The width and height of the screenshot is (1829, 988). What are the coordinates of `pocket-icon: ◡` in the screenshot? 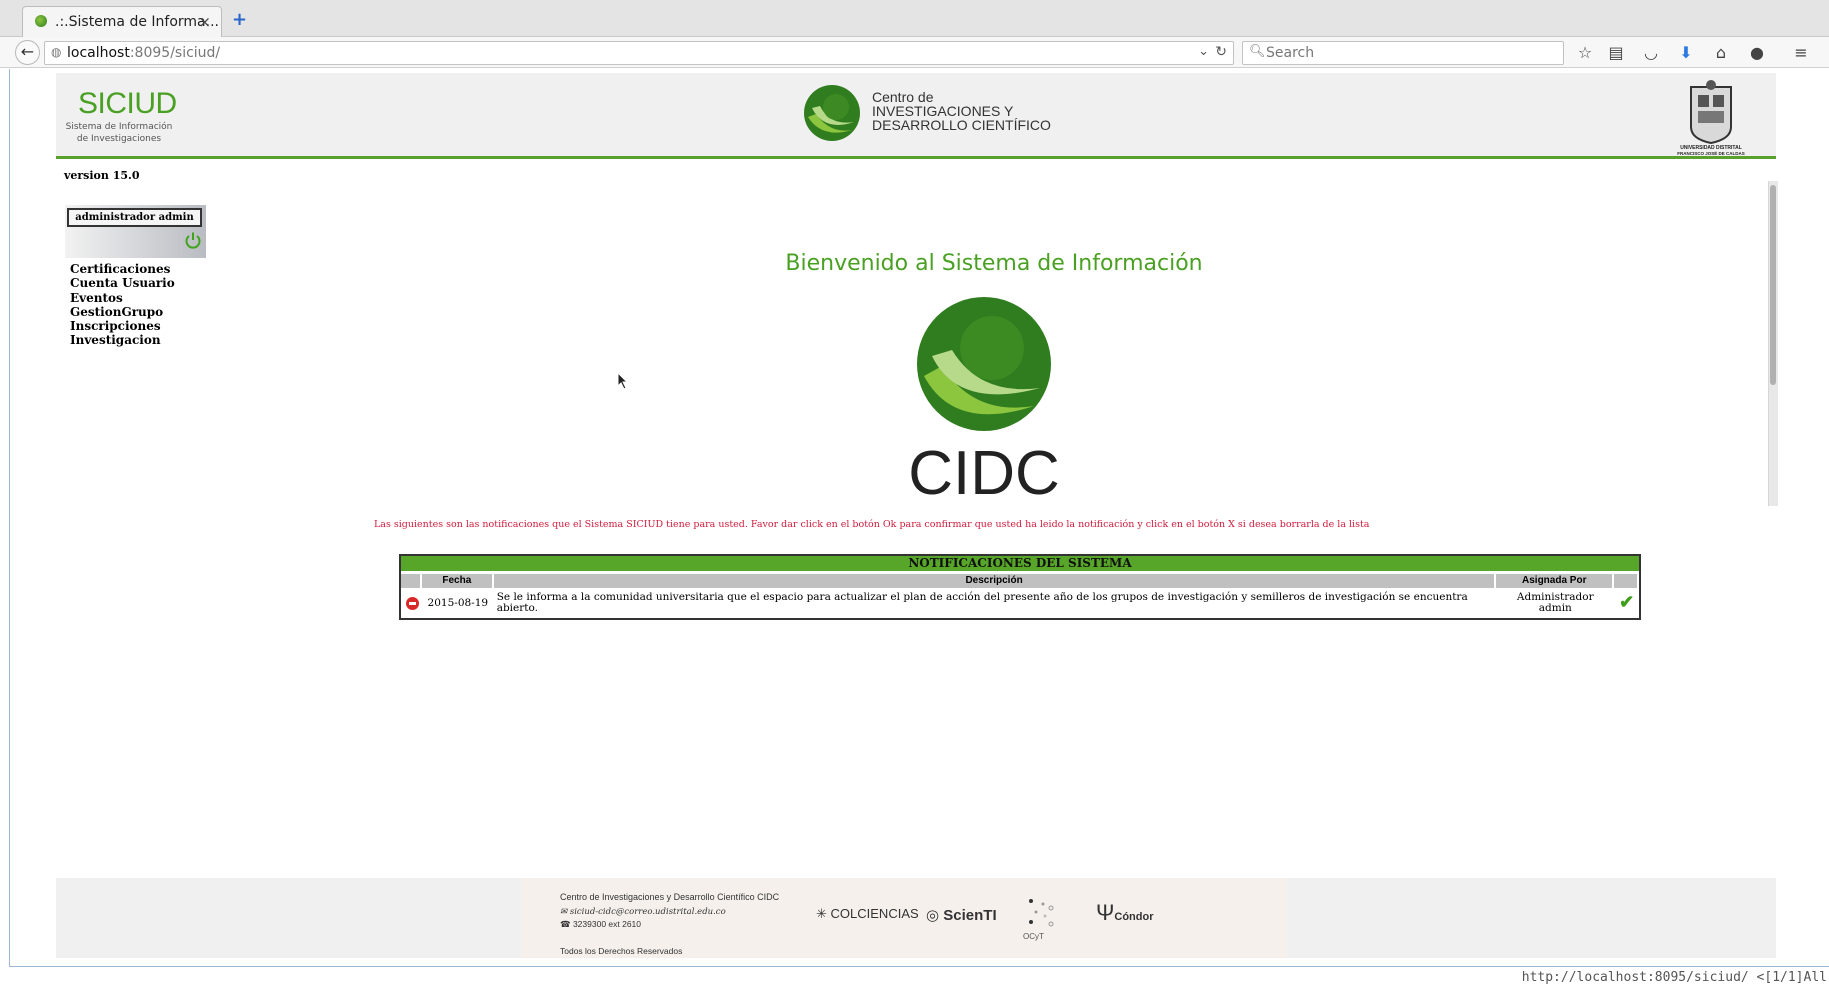 It's located at (1651, 52).